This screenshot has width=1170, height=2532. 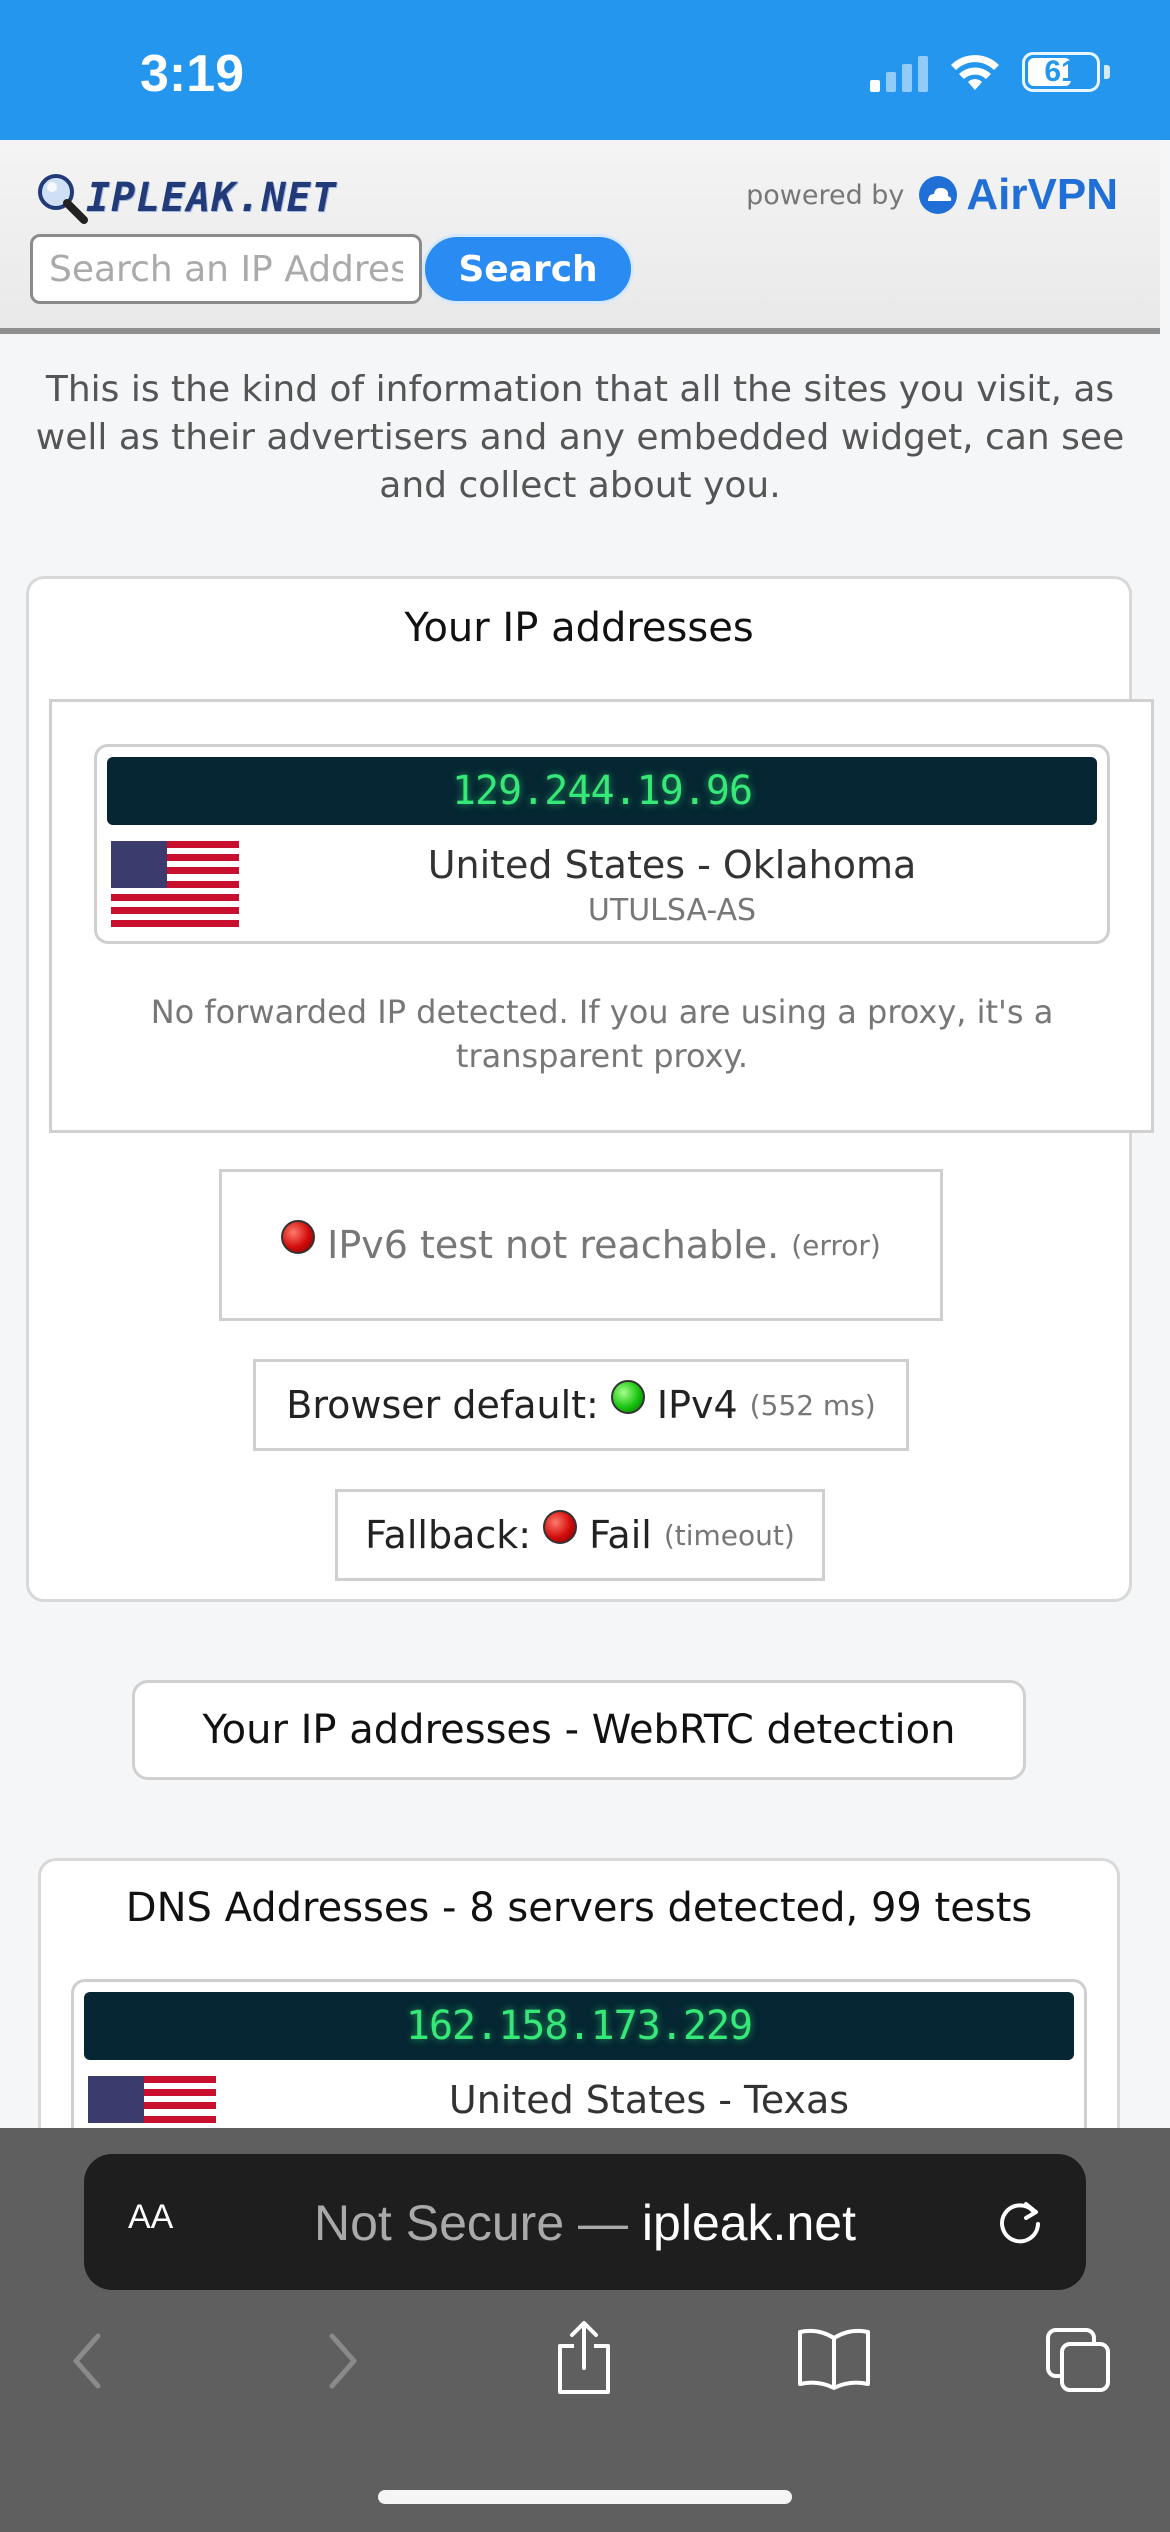 I want to click on powered-by: powered by AirVPN, so click(x=932, y=195).